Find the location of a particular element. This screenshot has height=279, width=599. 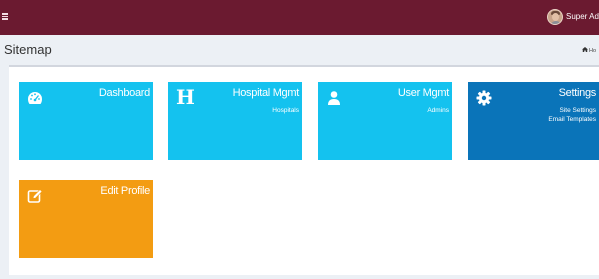

user-icon is located at coordinates (334, 98).